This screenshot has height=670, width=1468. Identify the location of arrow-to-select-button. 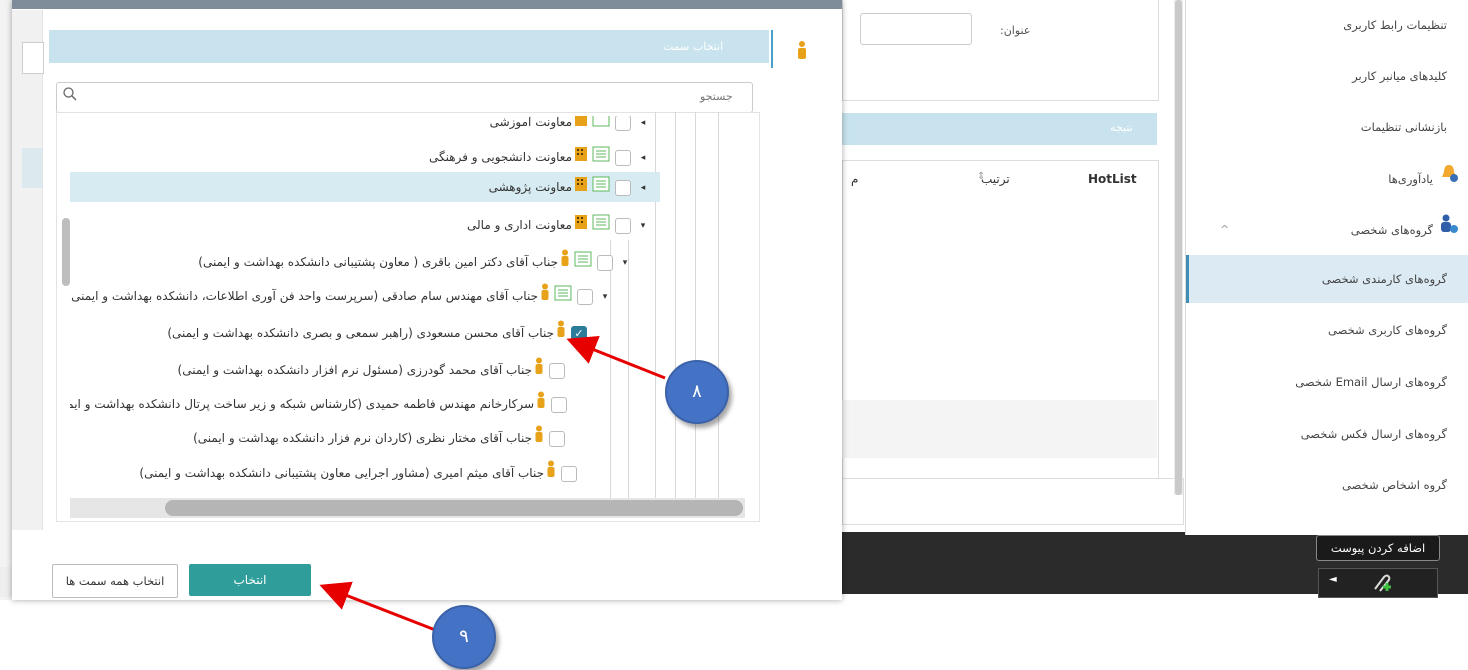
(381, 608).